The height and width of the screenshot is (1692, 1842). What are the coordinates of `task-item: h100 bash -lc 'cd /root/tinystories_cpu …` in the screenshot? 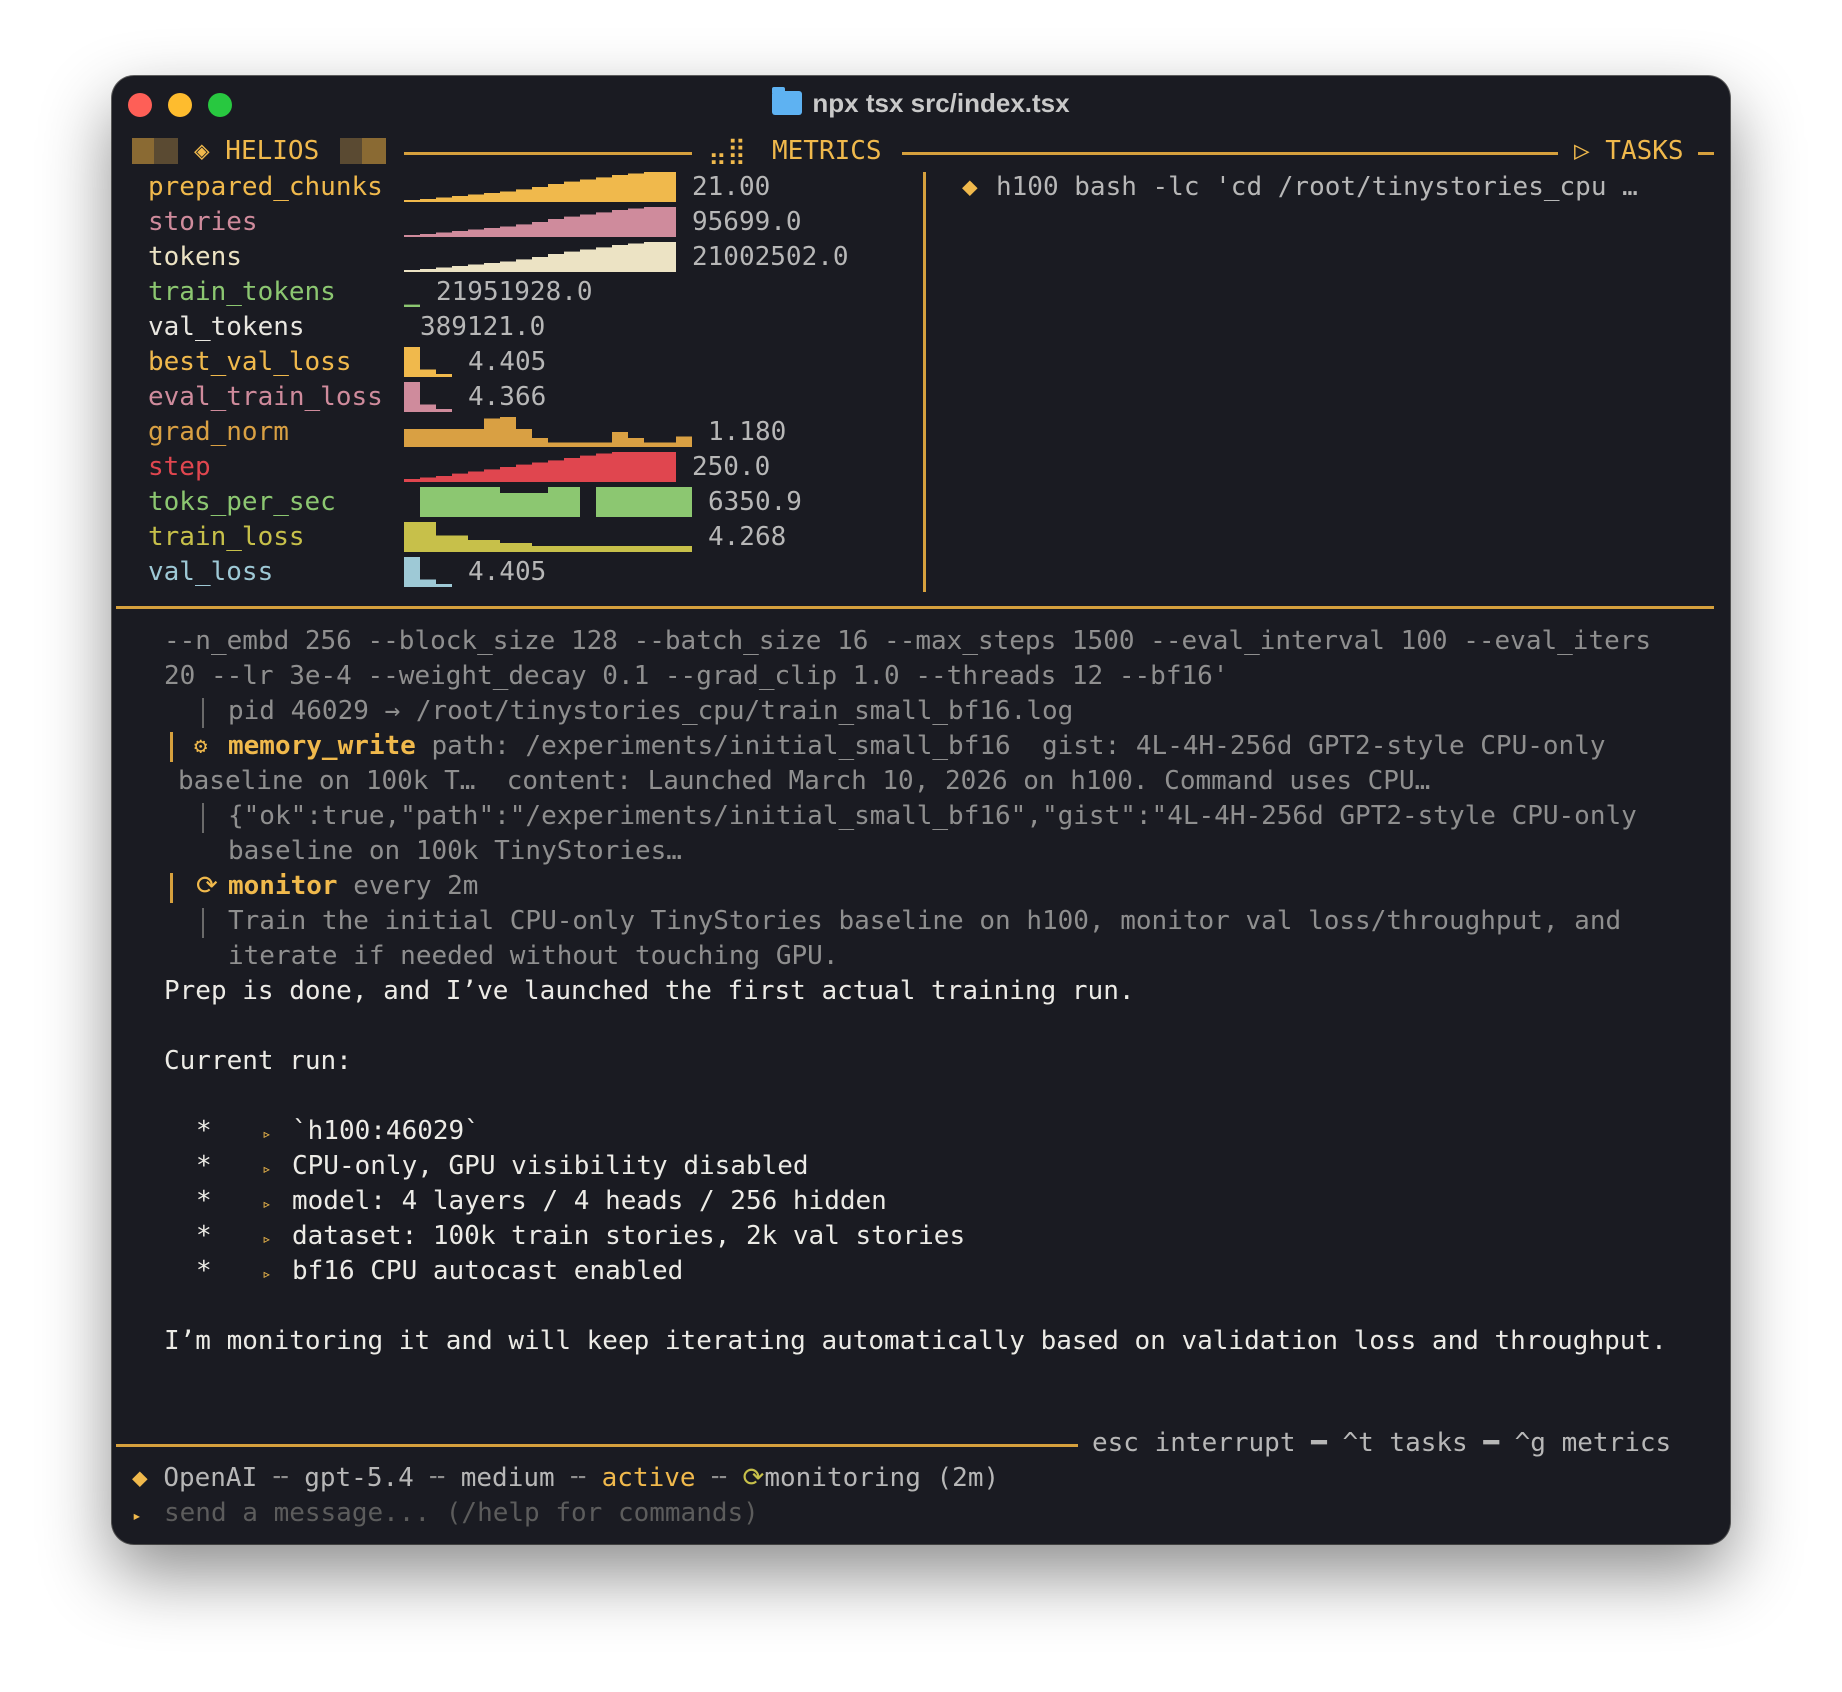 It's located at (1317, 187).